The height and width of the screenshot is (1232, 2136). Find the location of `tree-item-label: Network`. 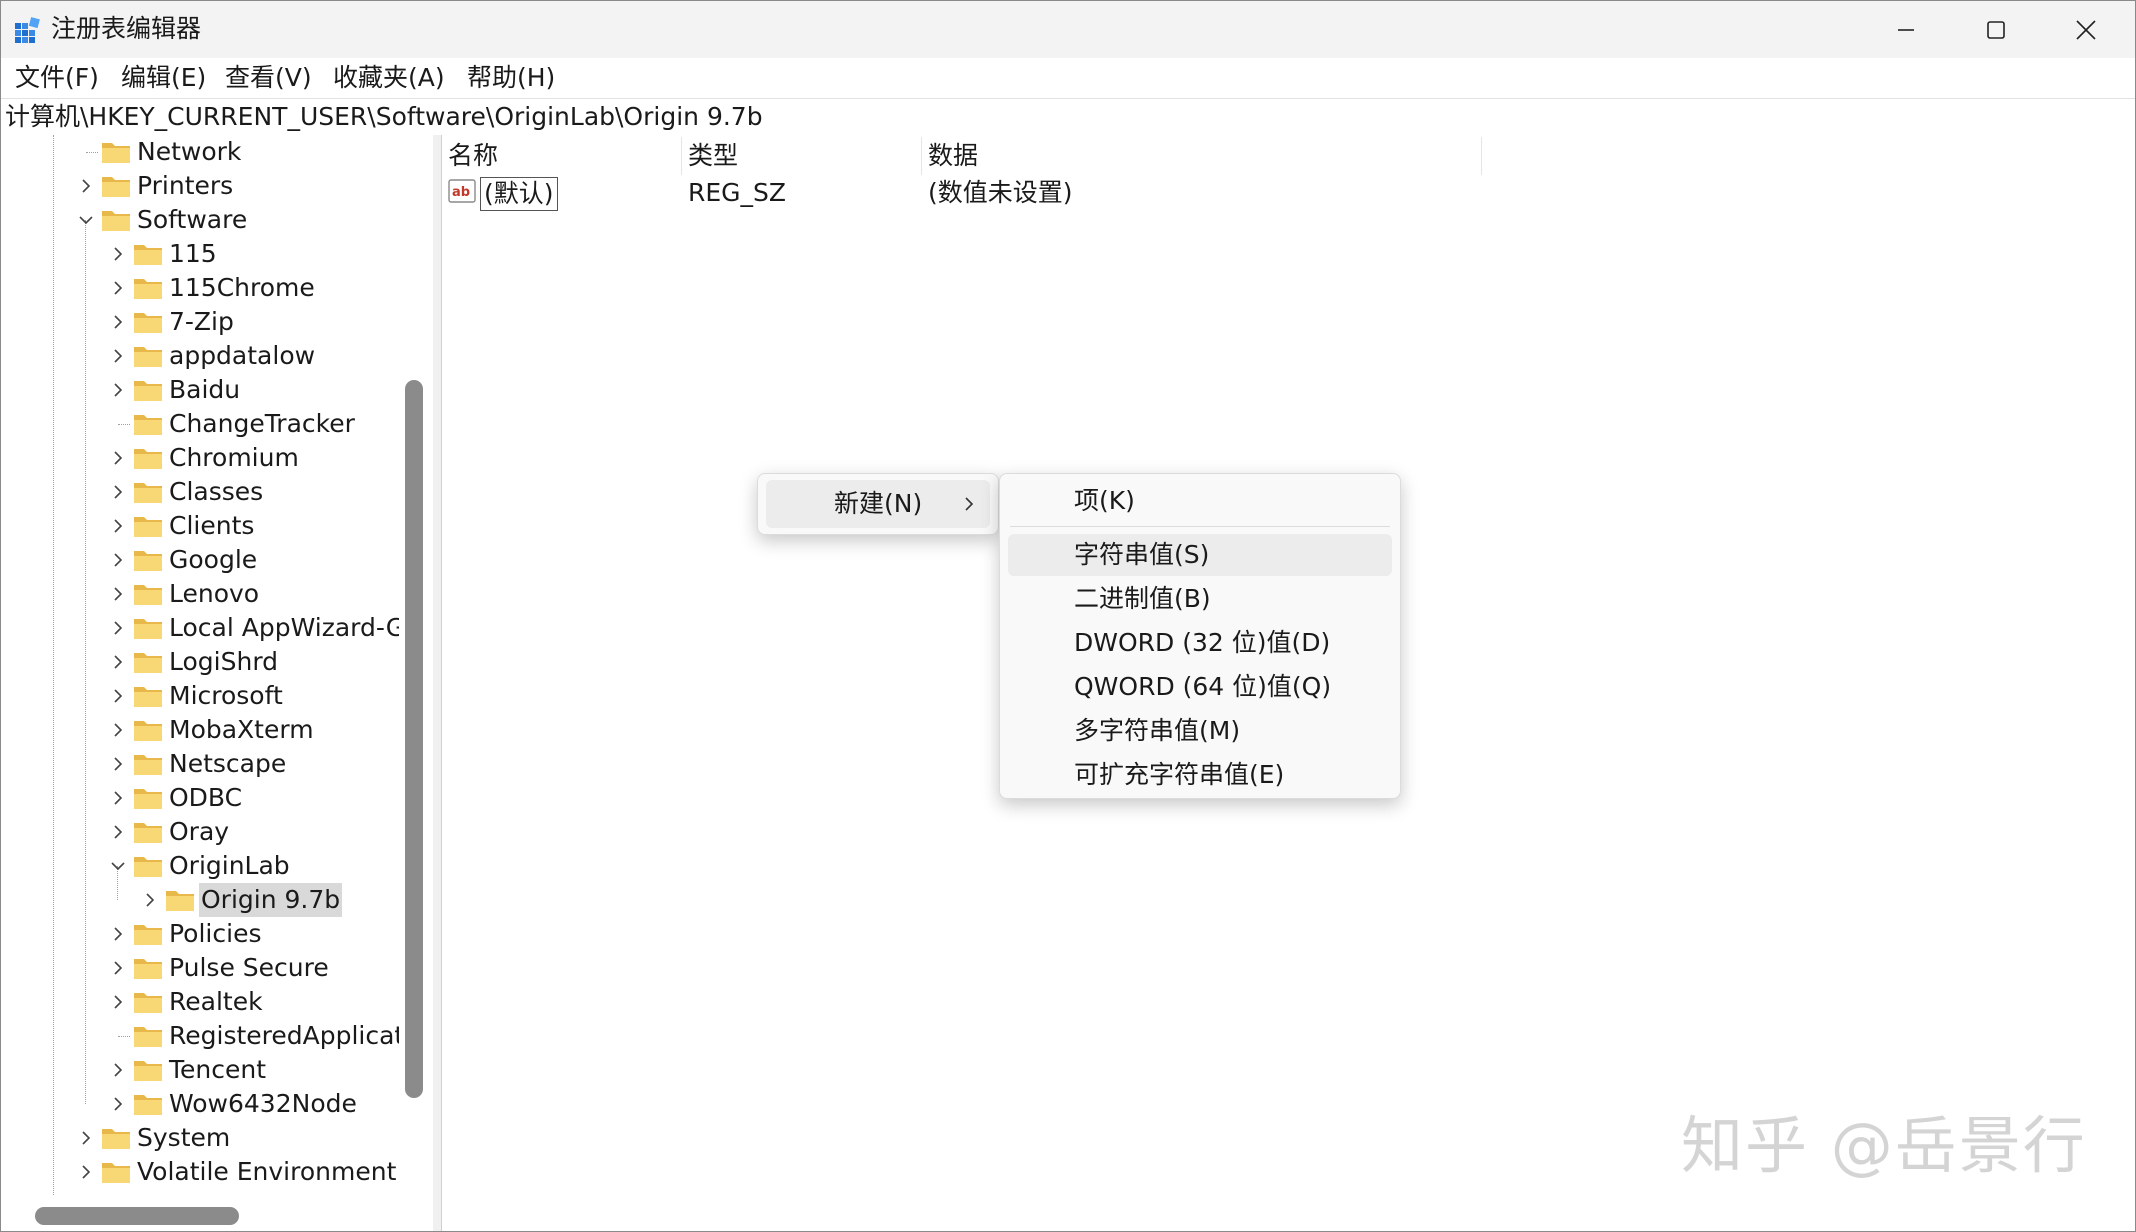

tree-item-label: Network is located at coordinates (189, 151).